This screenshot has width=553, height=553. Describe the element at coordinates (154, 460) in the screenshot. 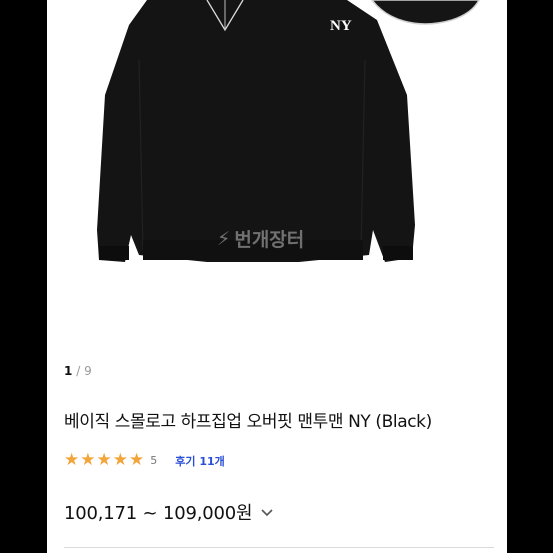

I see `rating-value: 5` at that location.